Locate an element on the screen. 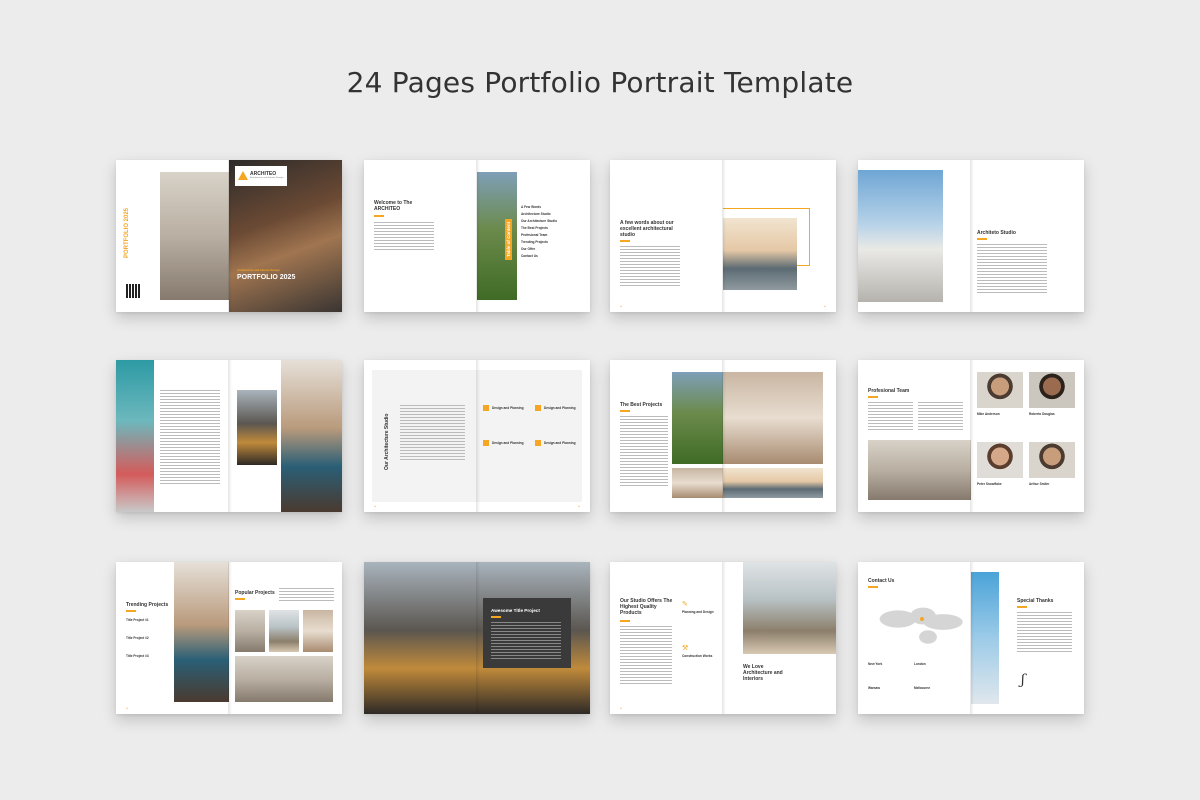 The height and width of the screenshot is (800, 1200). building-photo is located at coordinates (135, 436).